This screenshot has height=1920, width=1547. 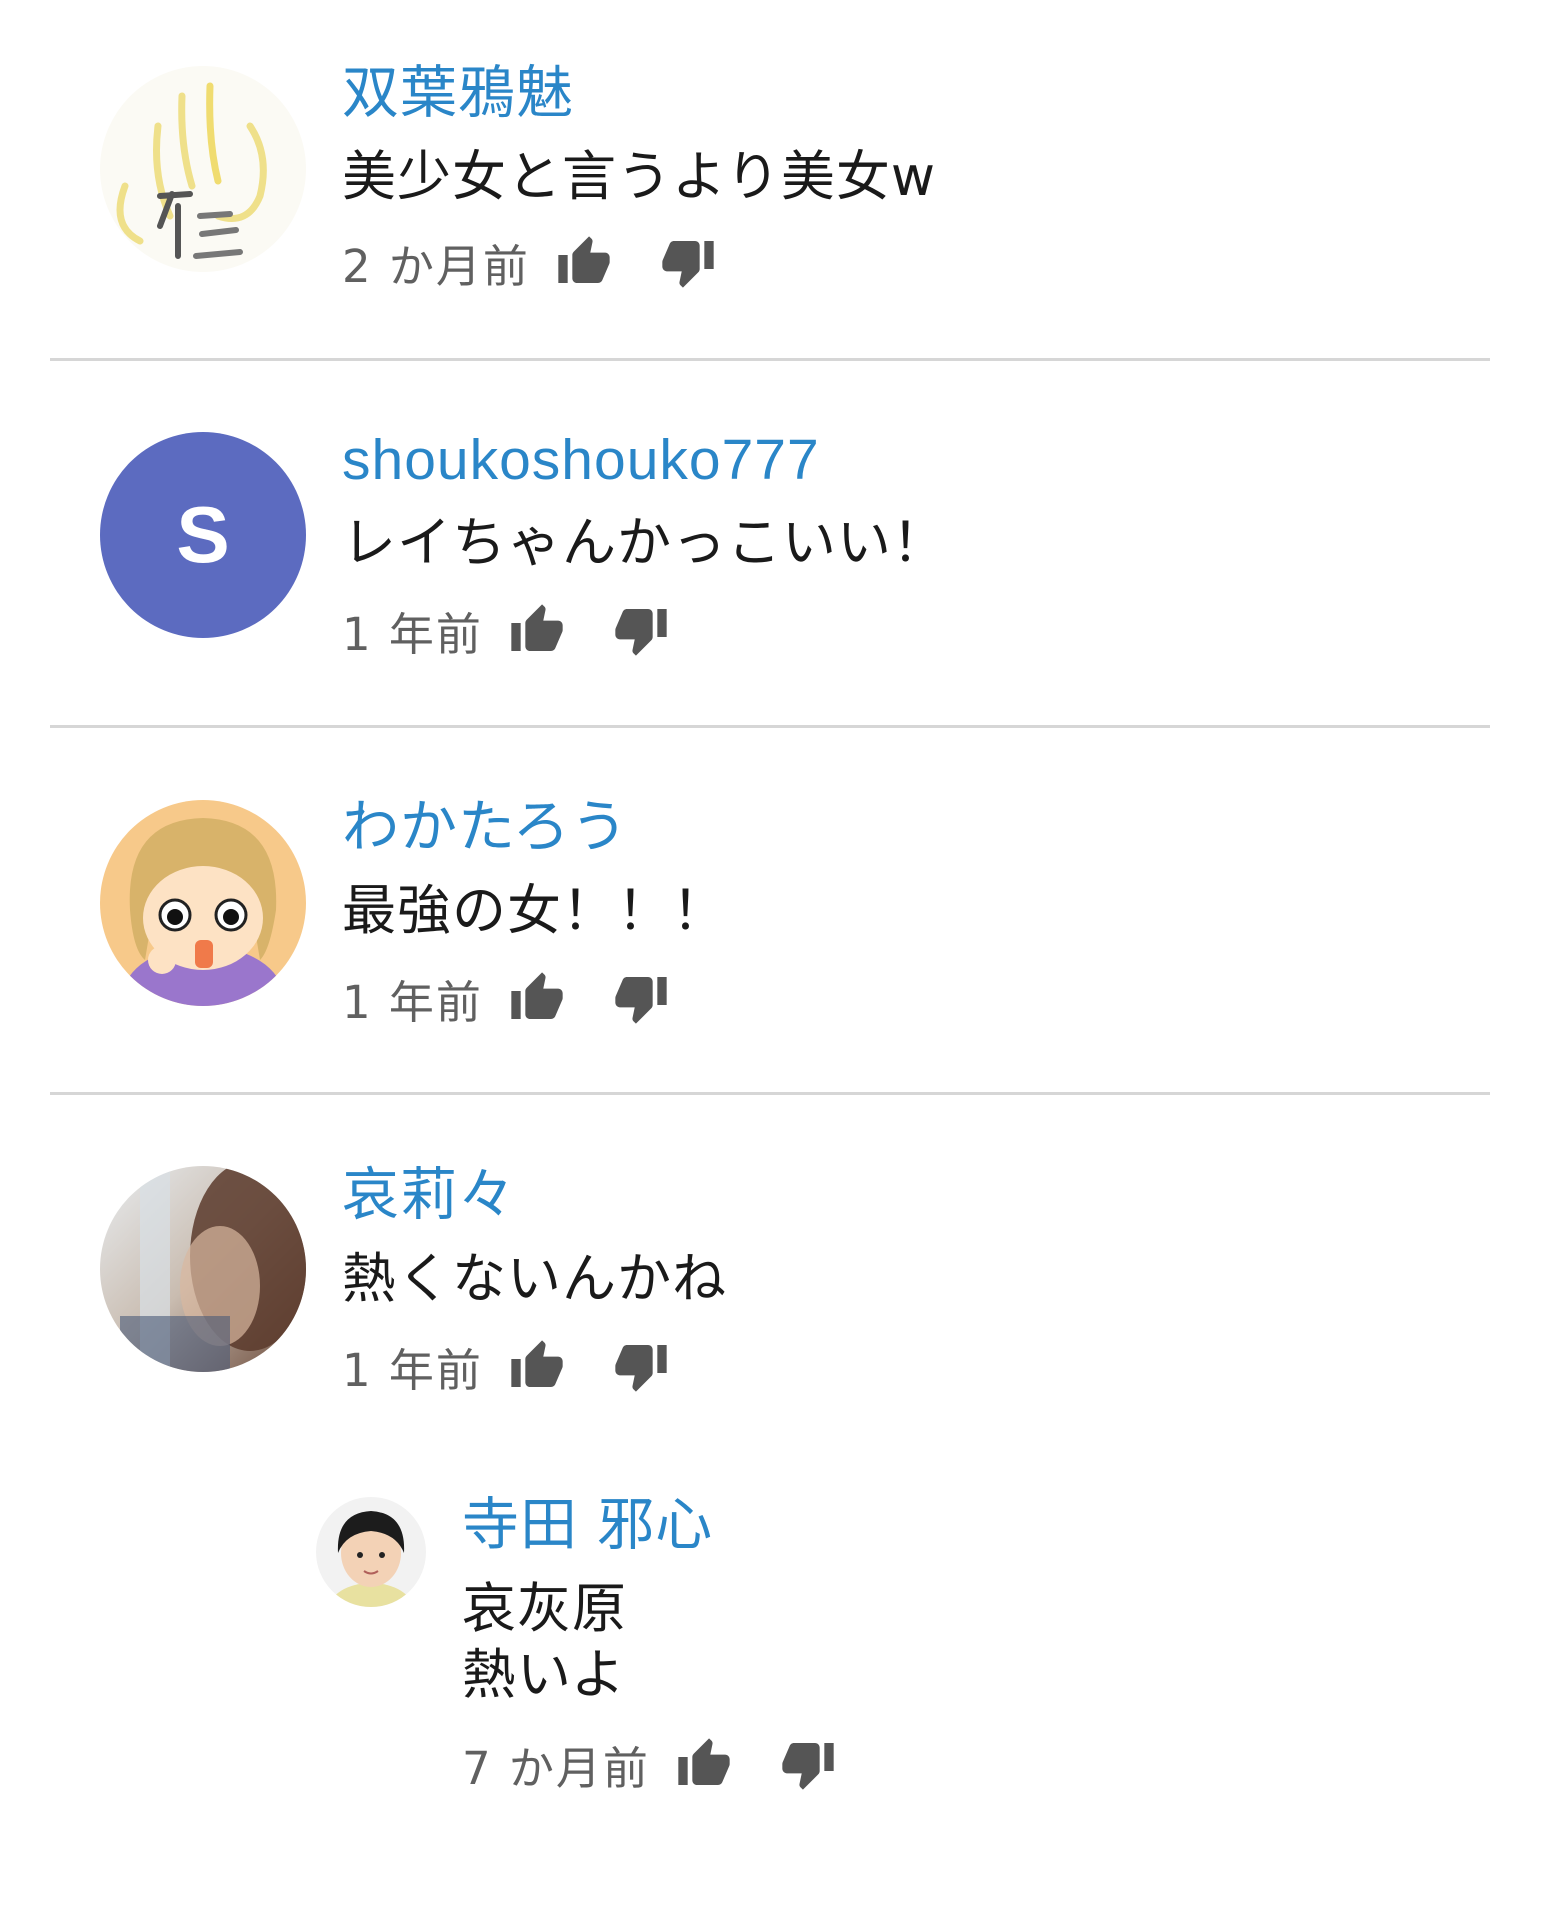 What do you see at coordinates (534, 1278) in the screenshot?
I see `comment-text: 熱くないんかね` at bounding box center [534, 1278].